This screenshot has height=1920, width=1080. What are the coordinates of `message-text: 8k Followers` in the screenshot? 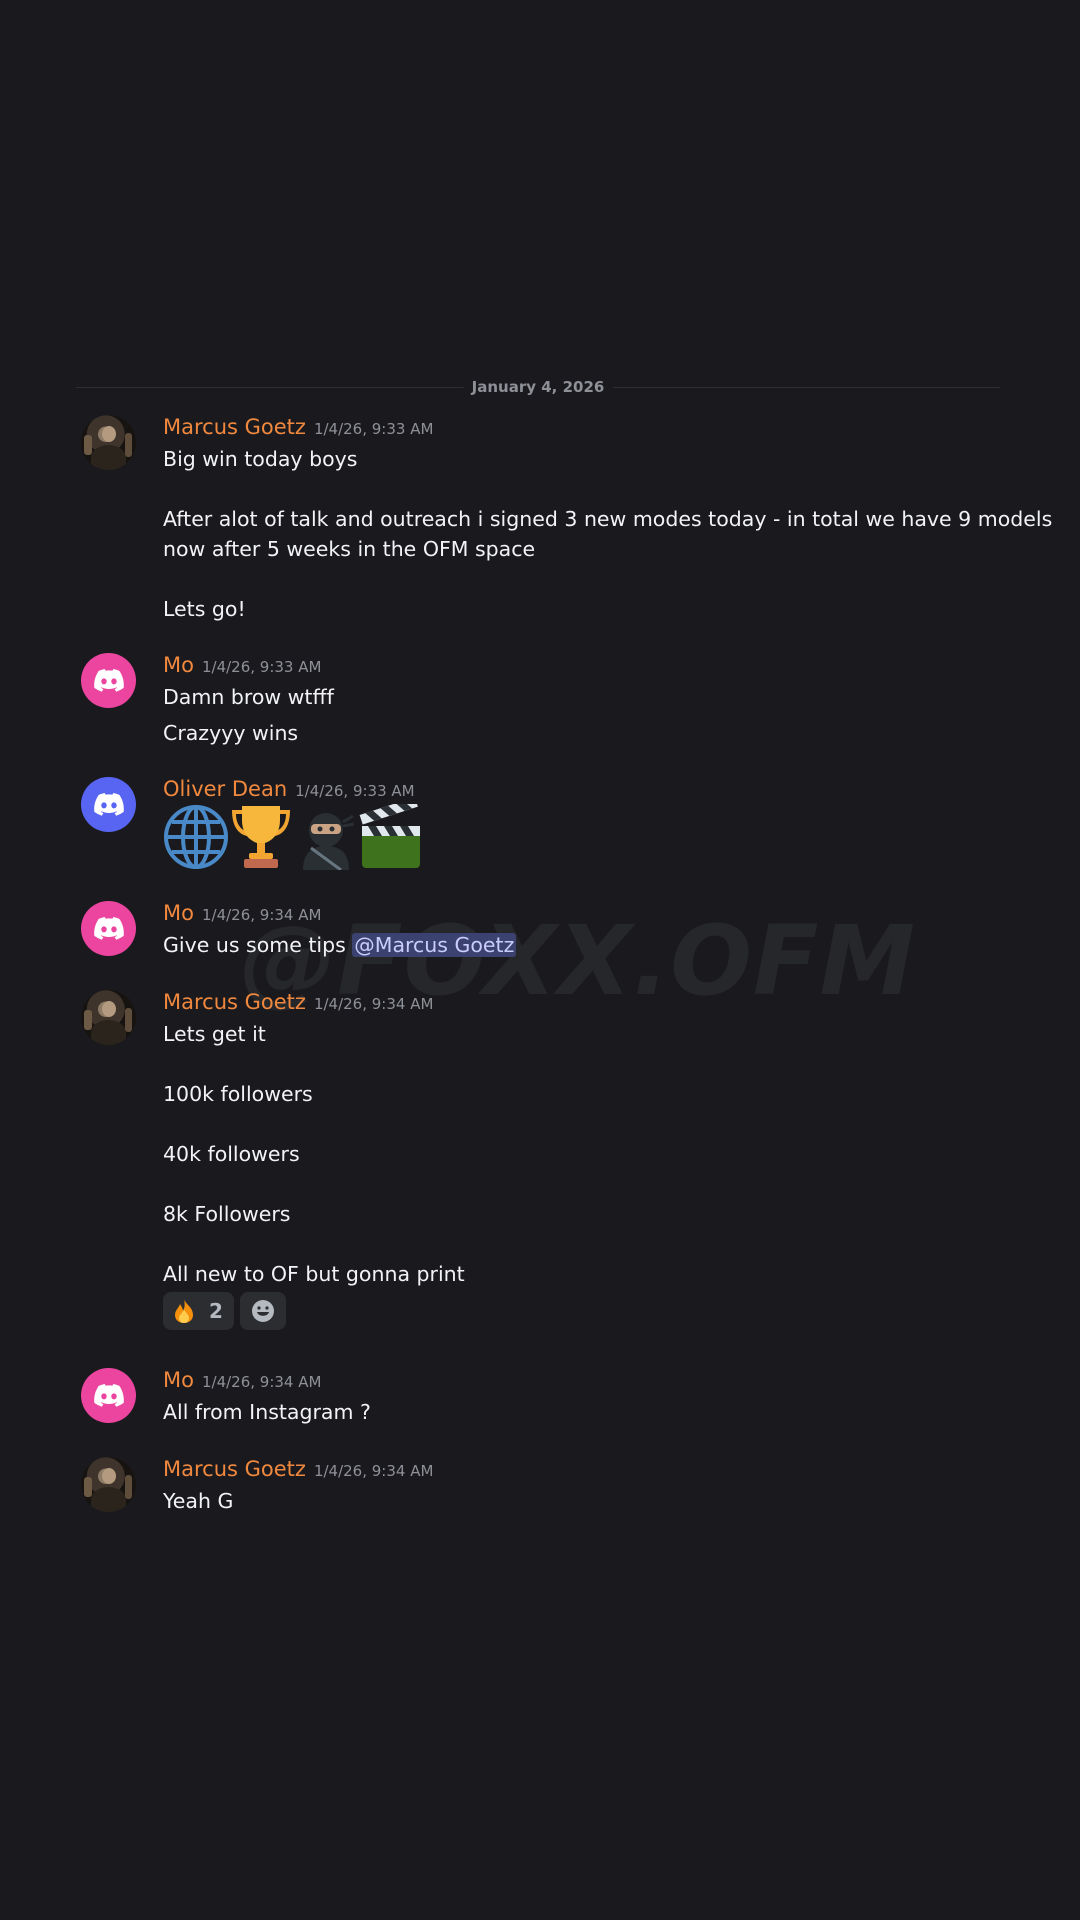 It's located at (227, 1214).